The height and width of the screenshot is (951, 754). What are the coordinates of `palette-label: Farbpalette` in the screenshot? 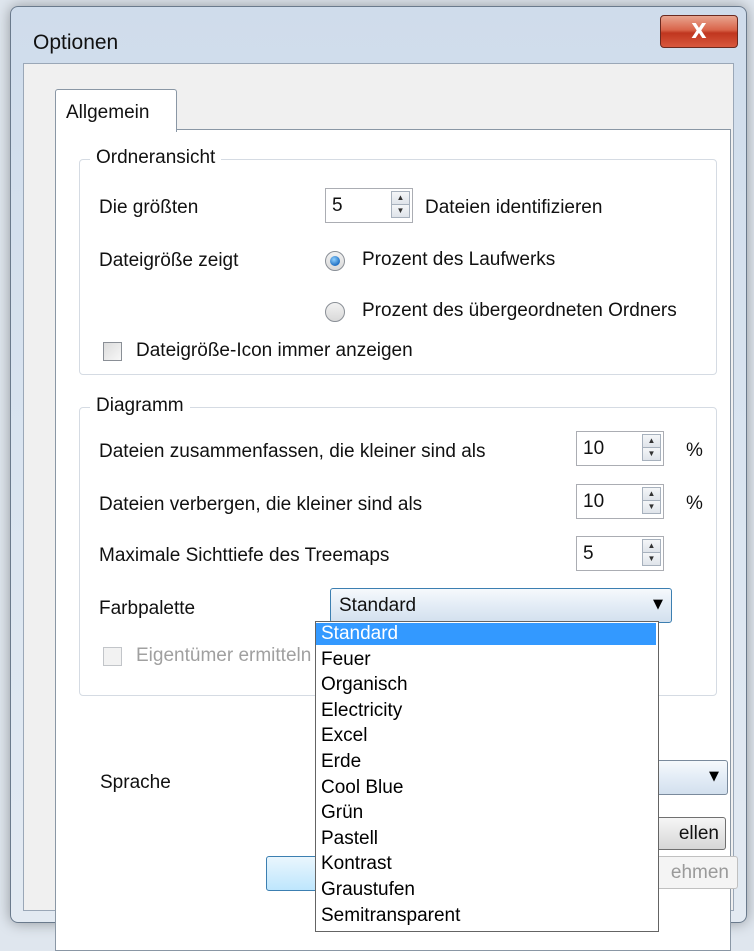 It's located at (147, 608).